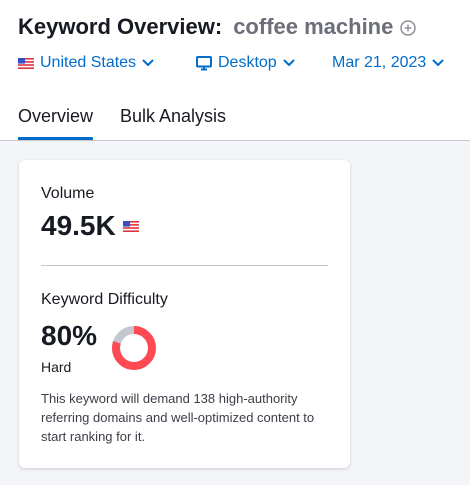  Describe the element at coordinates (173, 116) in the screenshot. I see `tab-bulk-analysis: Bulk Analysis` at that location.